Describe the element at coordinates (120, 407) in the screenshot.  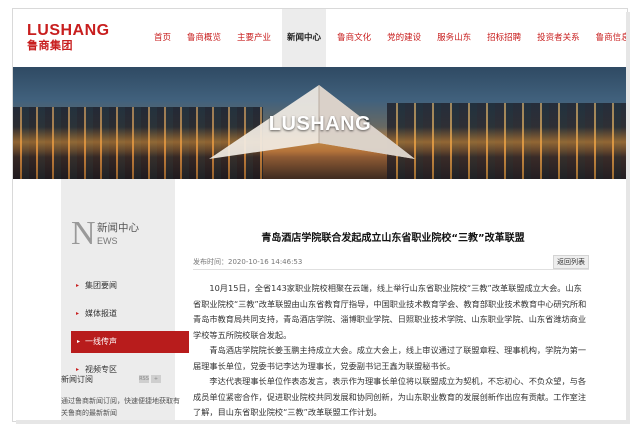
I see `subscribe-description: 通过鲁商新闻订阅，快速便捷地获取有关鲁商的最新新闻` at that location.